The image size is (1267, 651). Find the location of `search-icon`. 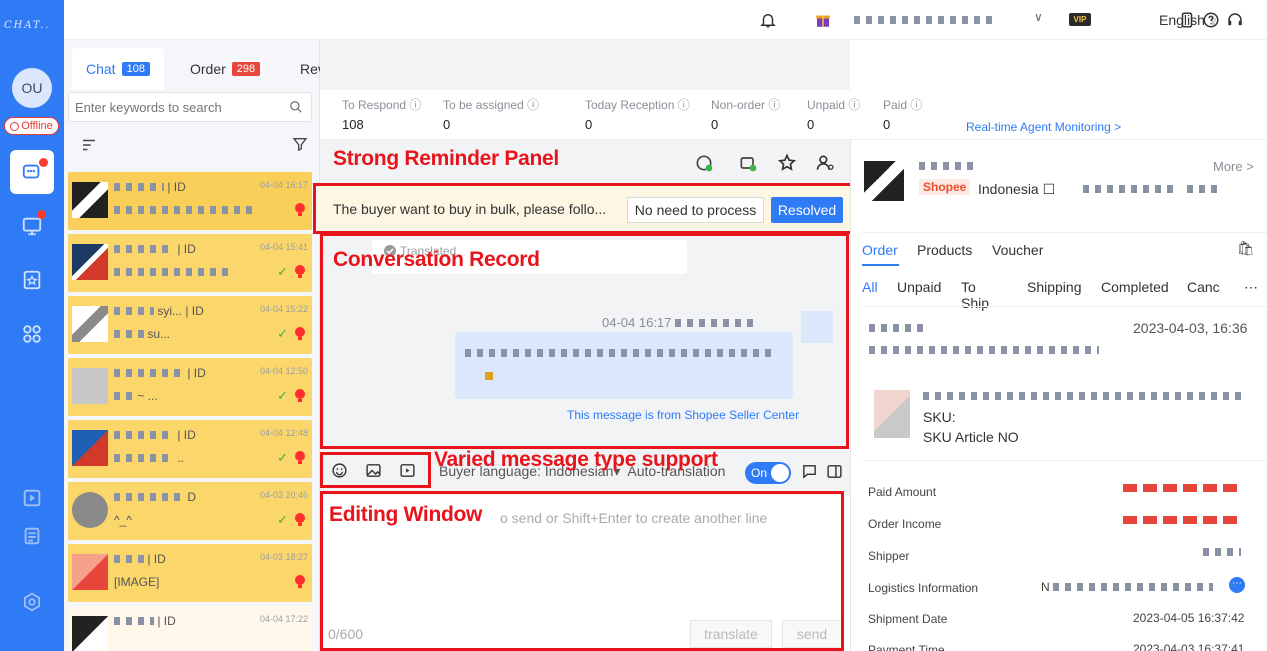

search-icon is located at coordinates (296, 107).